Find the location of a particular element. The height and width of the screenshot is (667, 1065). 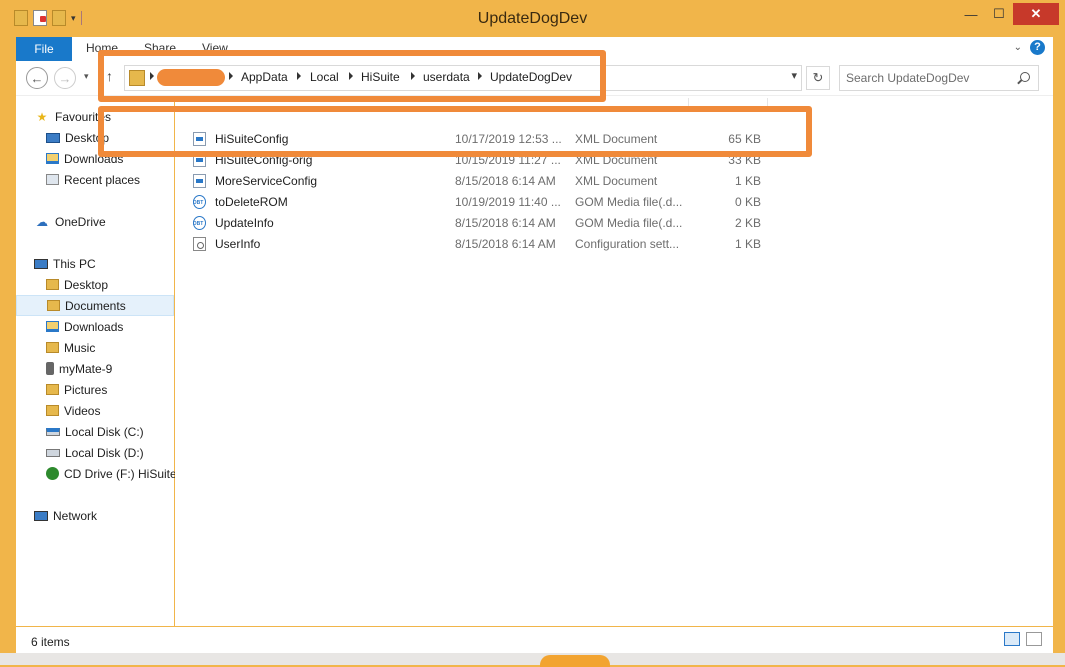

desktop-folder-icon is located at coordinates (52, 284).